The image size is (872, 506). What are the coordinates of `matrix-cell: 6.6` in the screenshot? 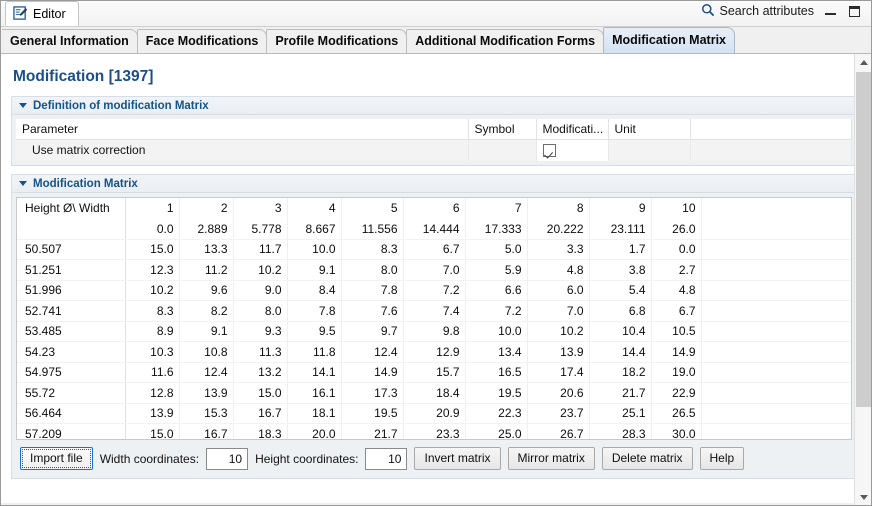 It's located at (496, 290).